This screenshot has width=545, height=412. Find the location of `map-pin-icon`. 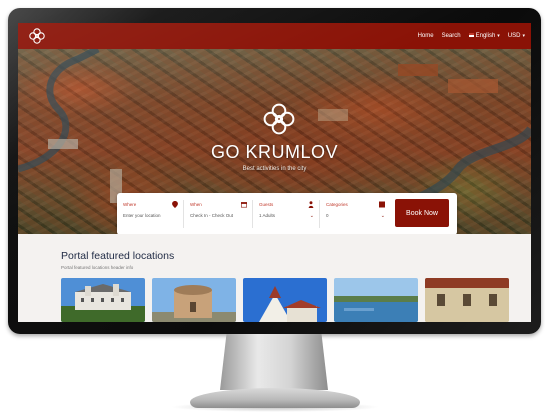

map-pin-icon is located at coordinates (175, 204).